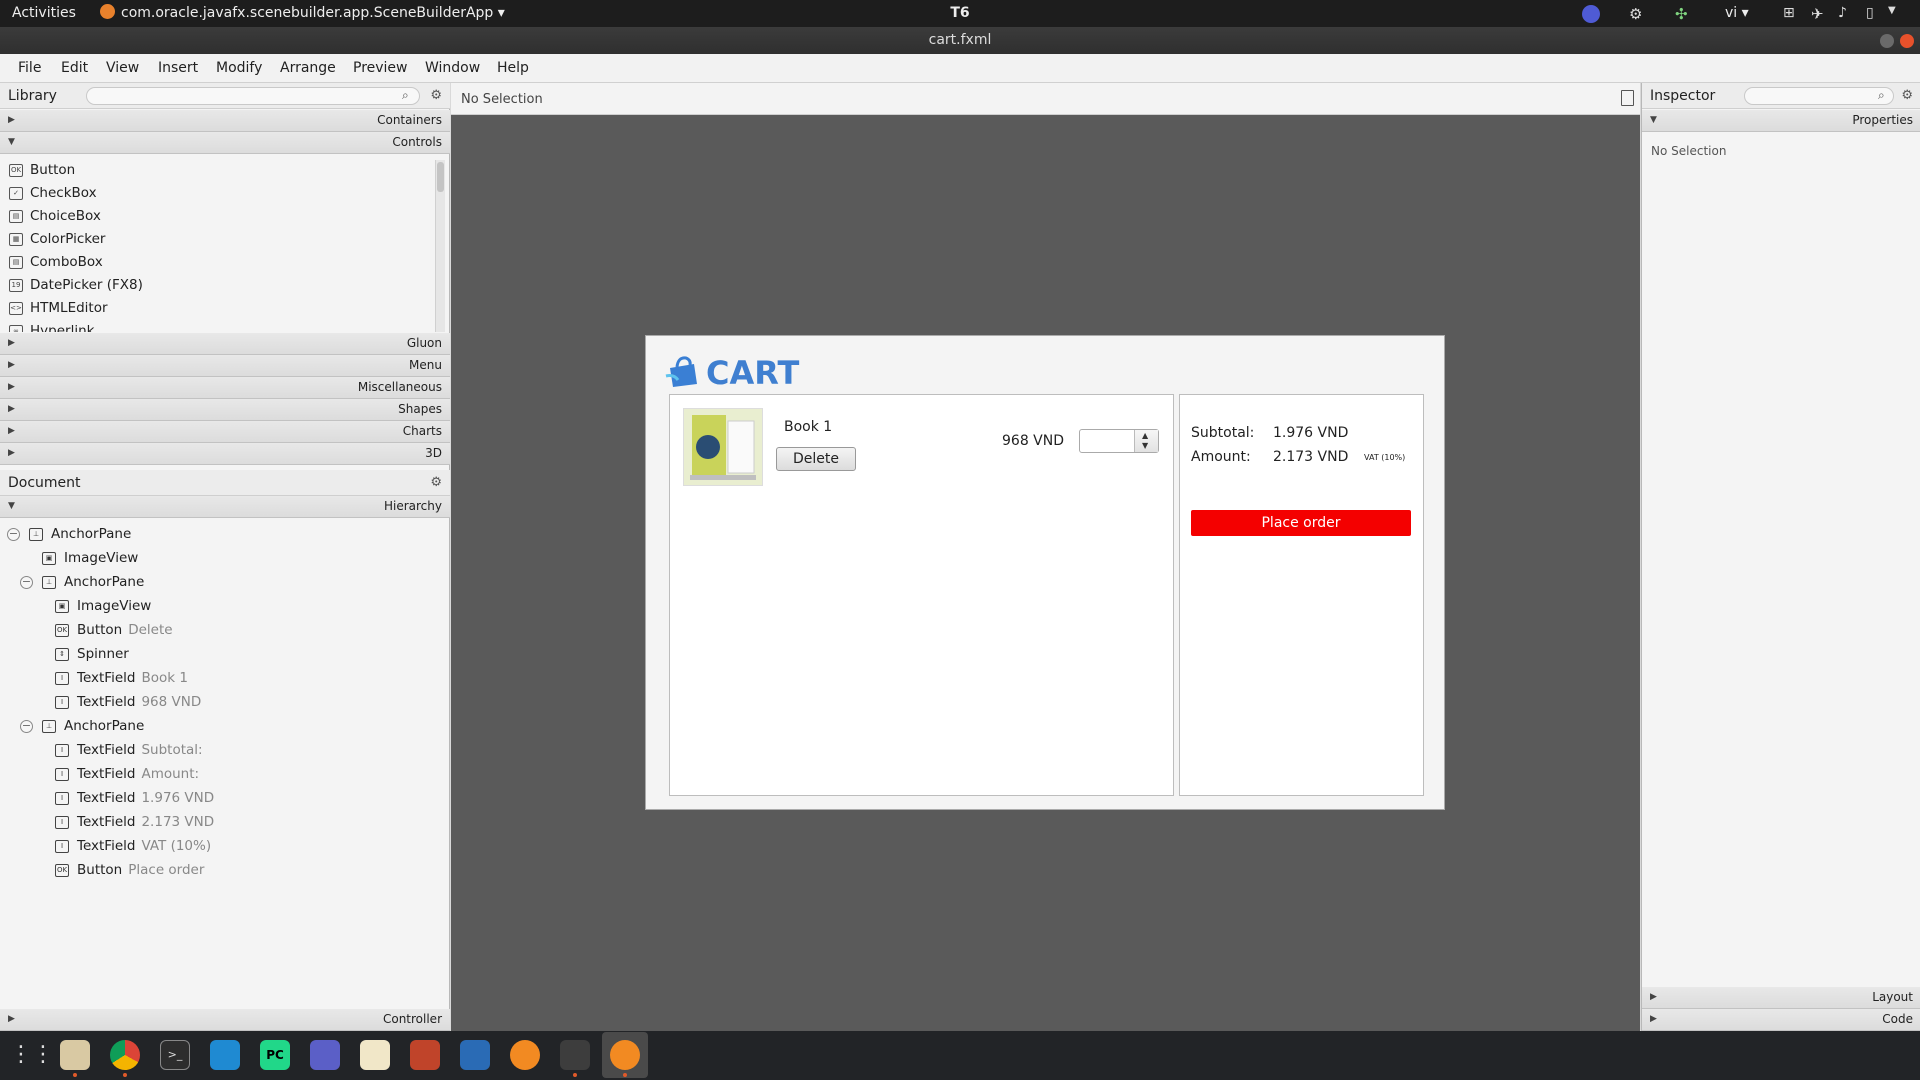  I want to click on spinner-buttons: ▲ ▼, so click(1146, 441).